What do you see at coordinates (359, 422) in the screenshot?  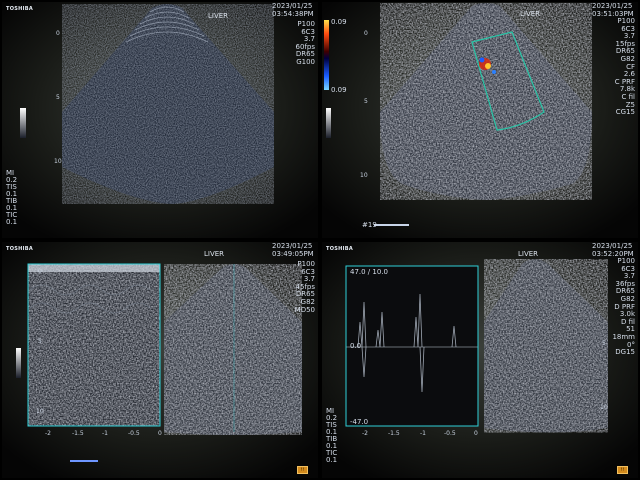 I see `velocity-bottom-label: -47.0` at bounding box center [359, 422].